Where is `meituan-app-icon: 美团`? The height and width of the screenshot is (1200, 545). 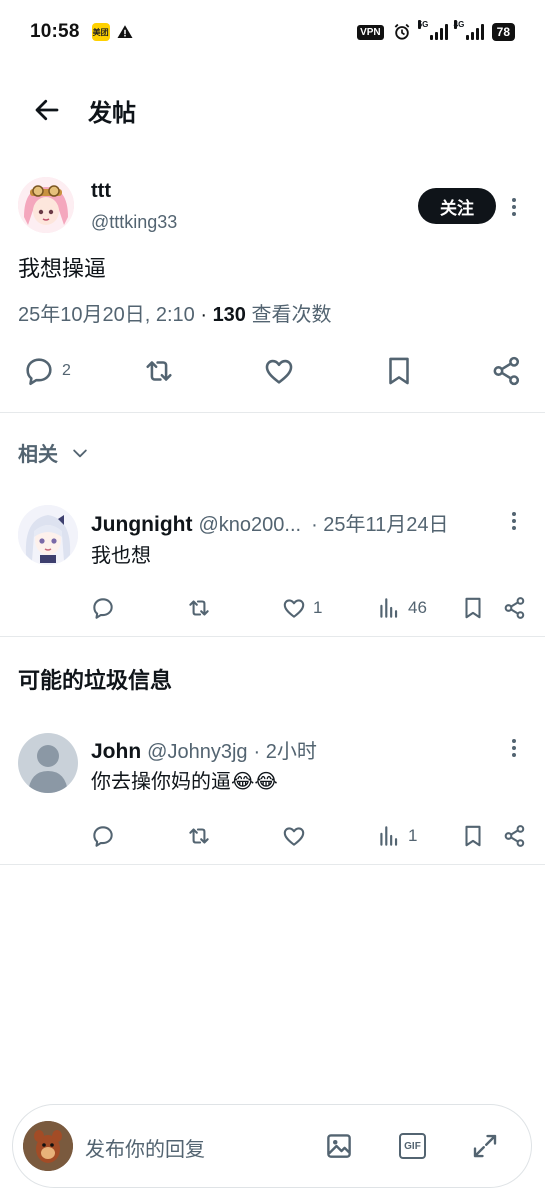
meituan-app-icon: 美团 is located at coordinates (100, 32).